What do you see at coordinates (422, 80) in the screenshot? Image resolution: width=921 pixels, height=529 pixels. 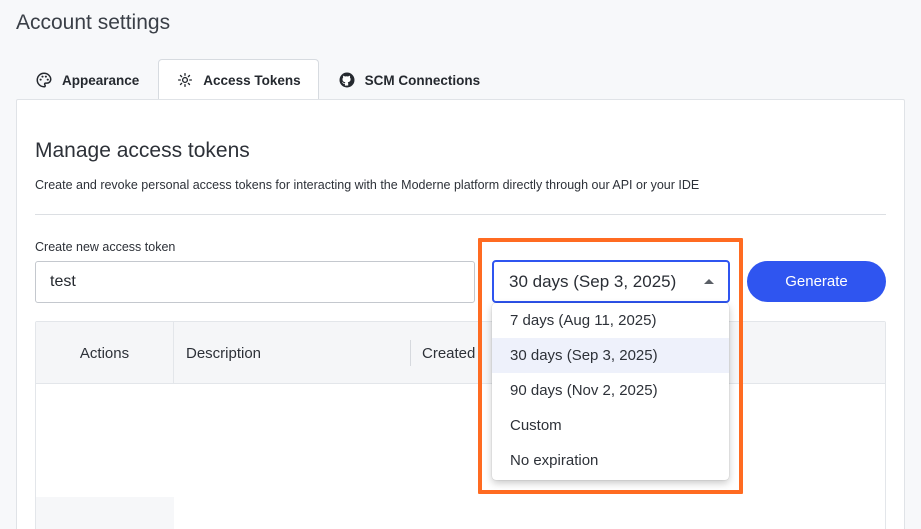 I see `tab-scm-connections-label: SCM Connections` at bounding box center [422, 80].